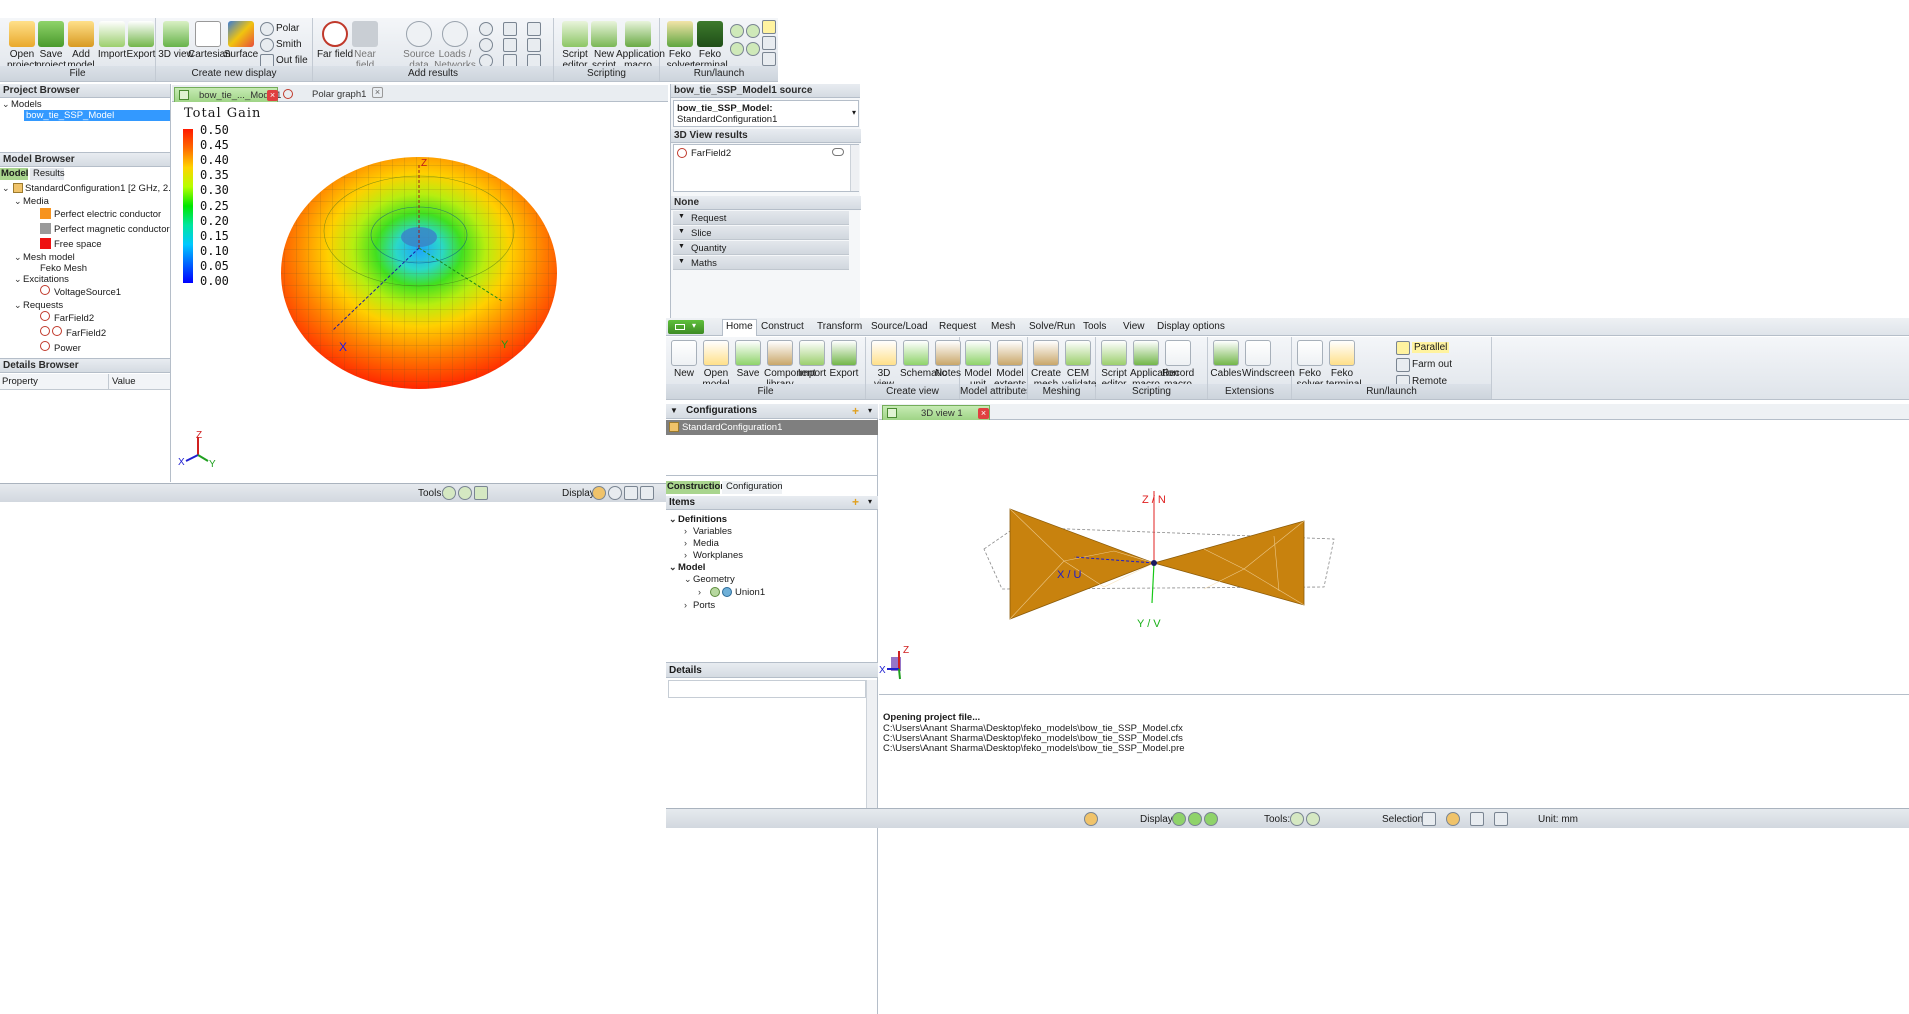  What do you see at coordinates (1114, 365) in the screenshot?
I see `script-editor-button: Script editor` at bounding box center [1114, 365].